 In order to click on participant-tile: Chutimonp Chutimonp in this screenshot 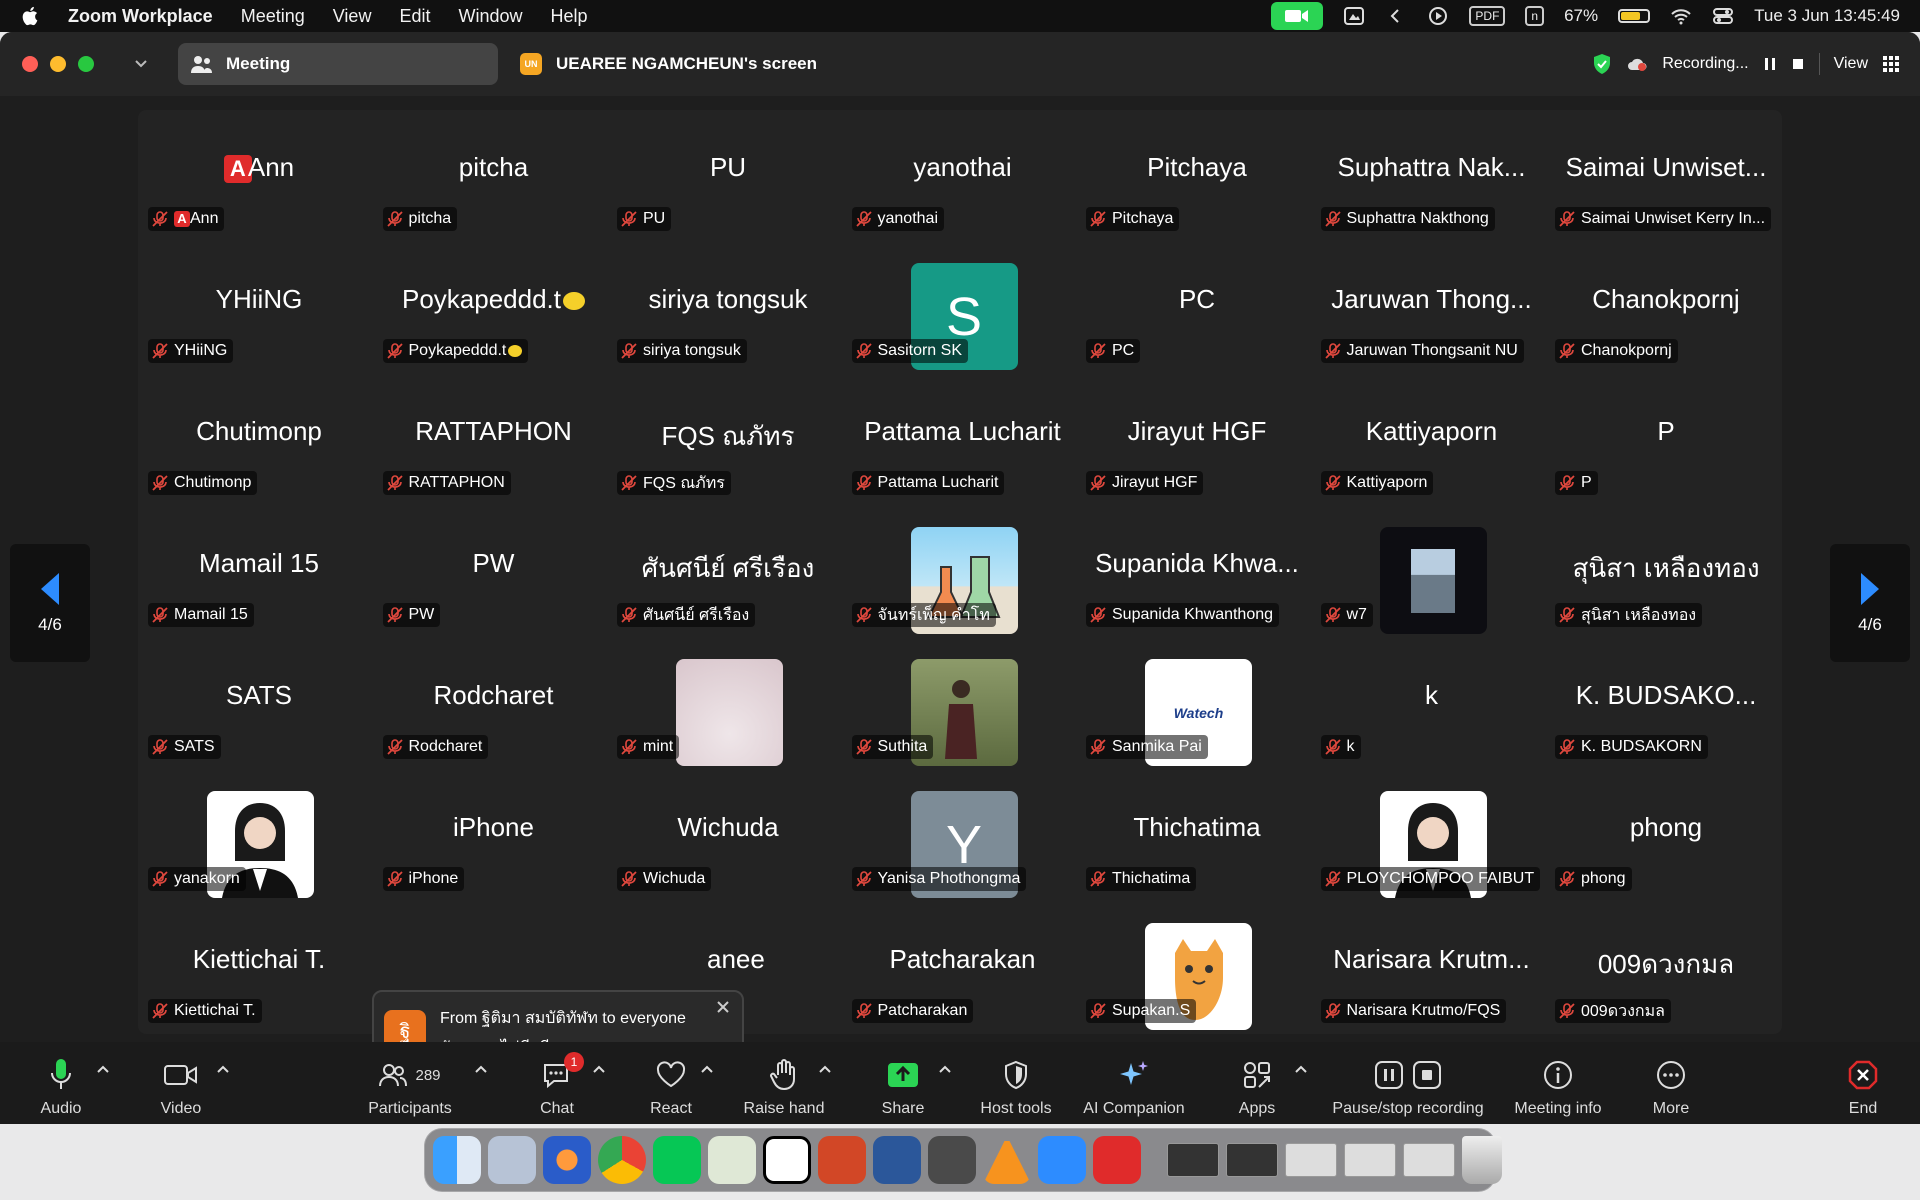, I will do `click(259, 454)`.